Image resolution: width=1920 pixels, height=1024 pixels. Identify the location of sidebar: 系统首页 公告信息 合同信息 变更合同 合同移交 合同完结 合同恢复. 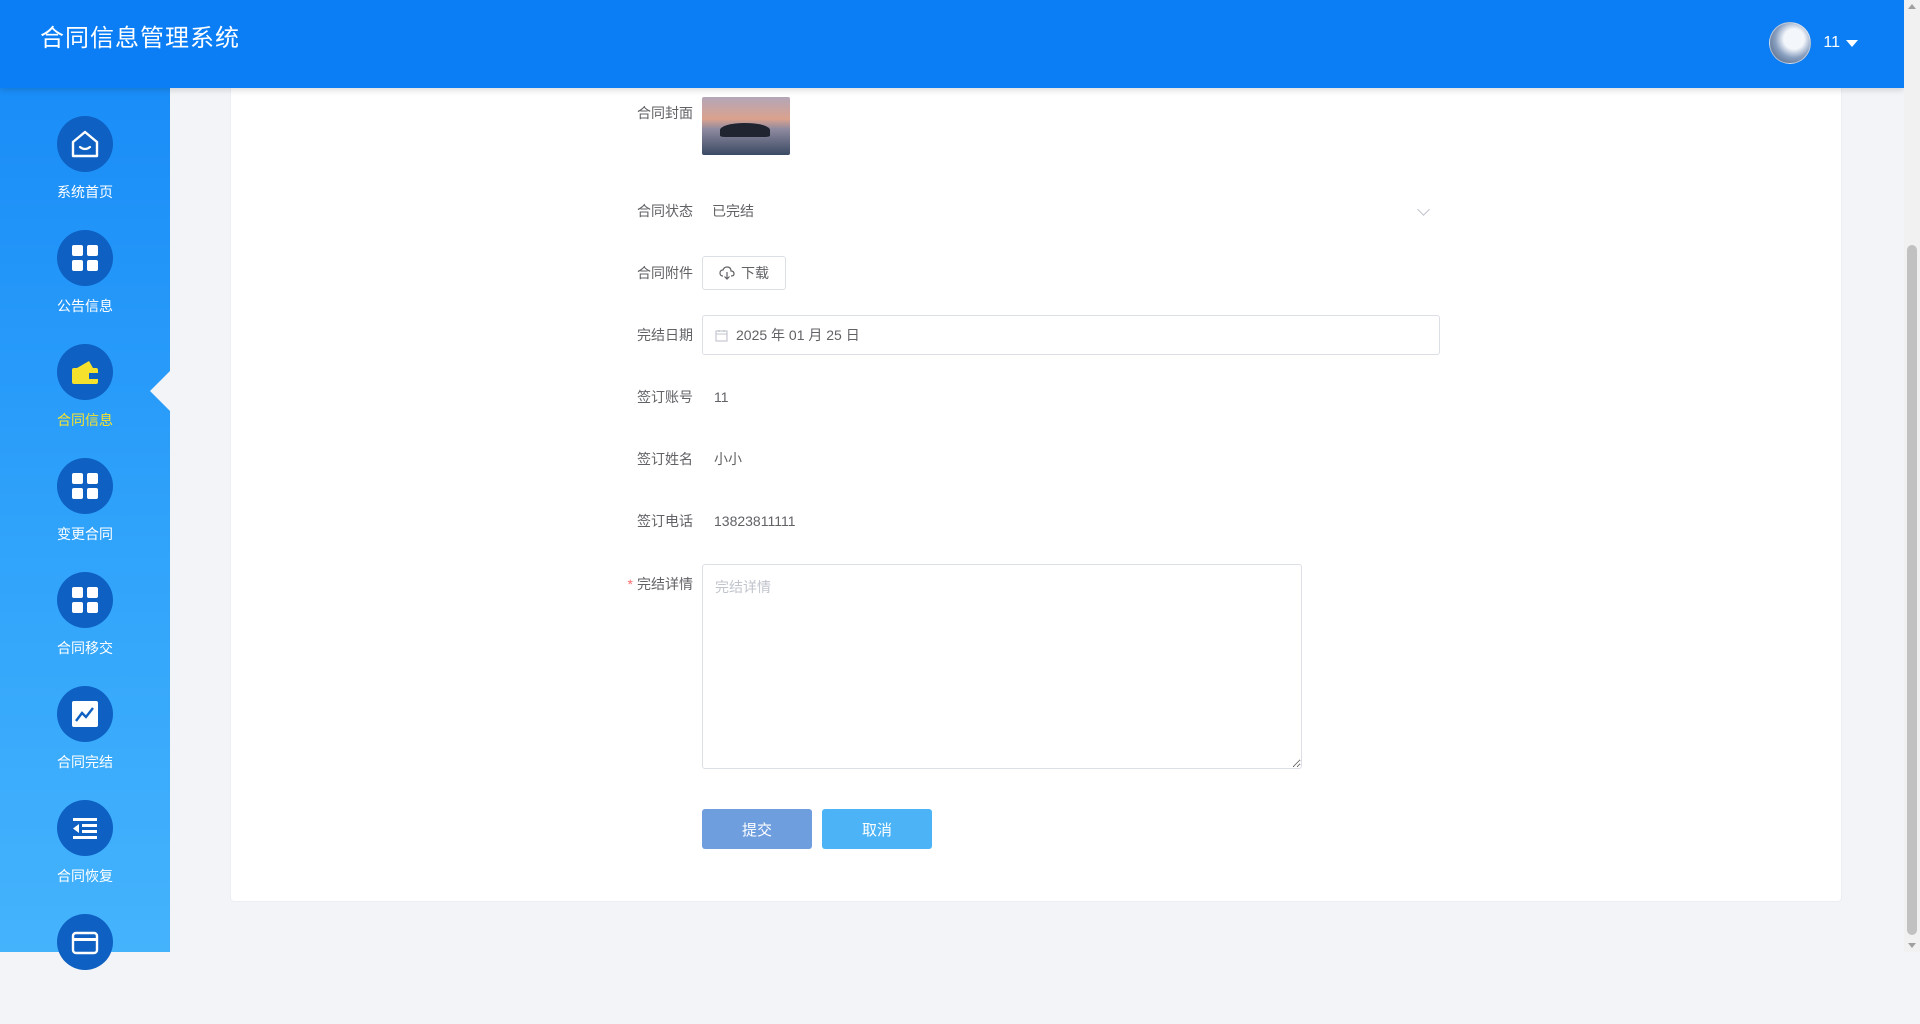
(85, 529).